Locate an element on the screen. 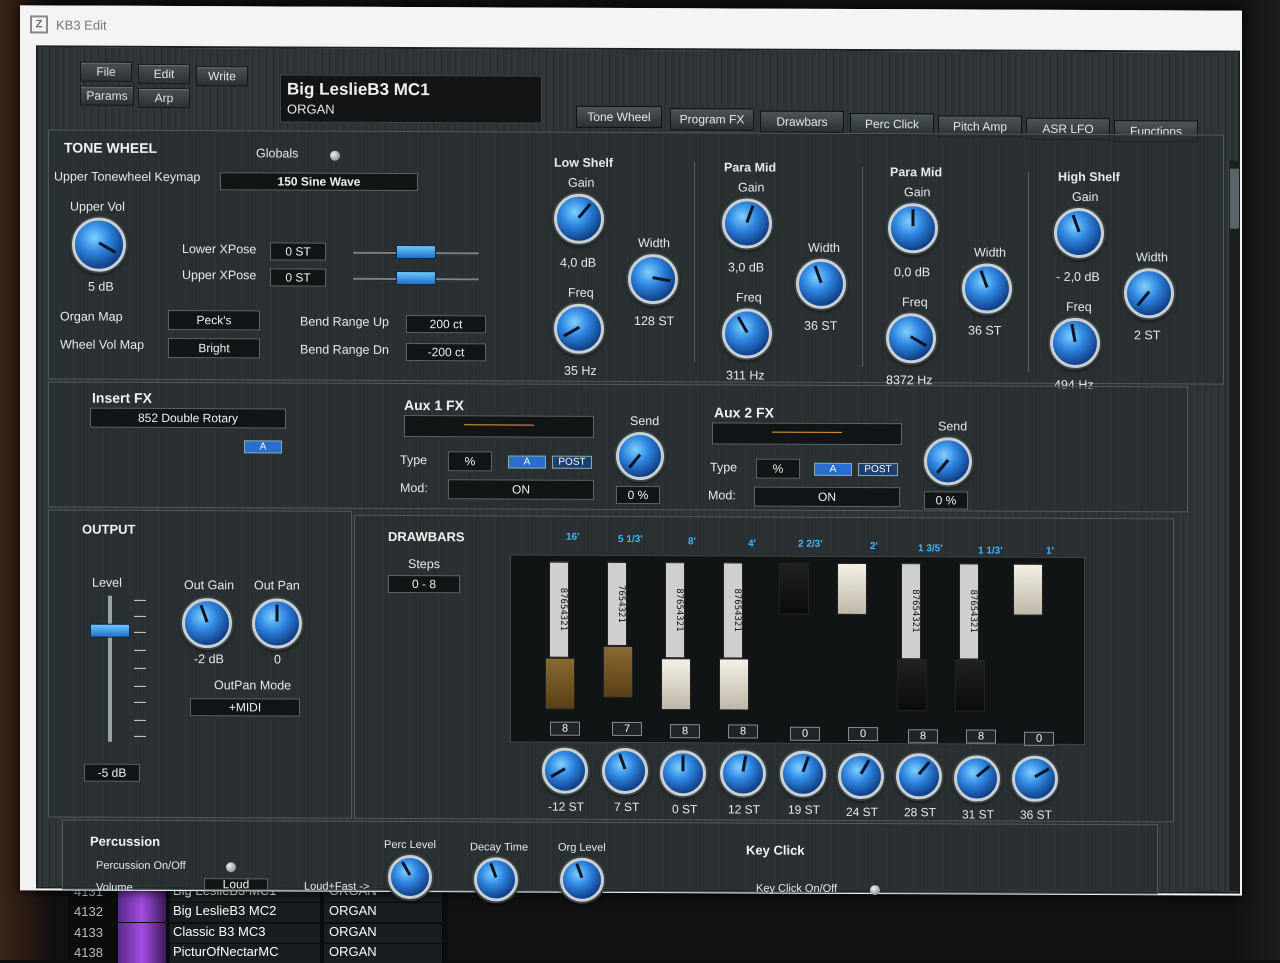 Image resolution: width=1280 pixels, height=963 pixels. aux1-a-button: A is located at coordinates (527, 461).